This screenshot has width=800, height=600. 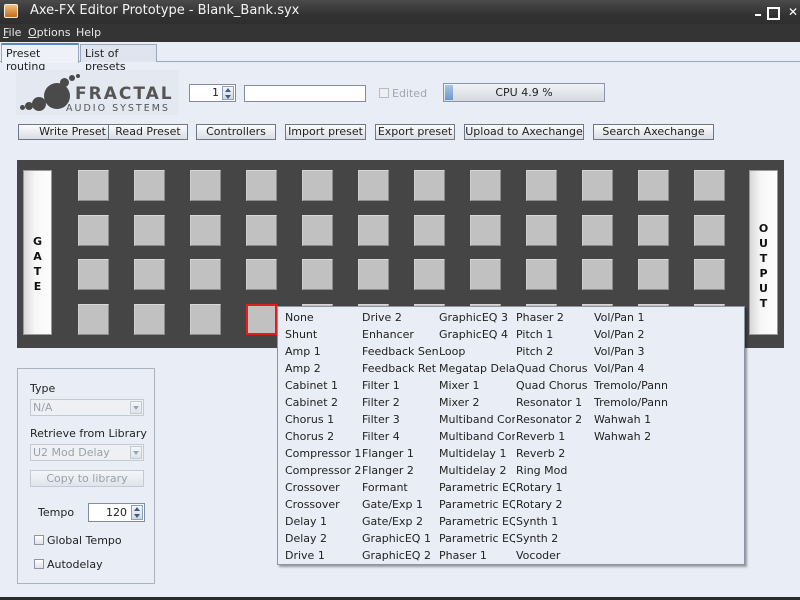 I want to click on block-menu-item: Mixer 2, so click(x=477, y=402).